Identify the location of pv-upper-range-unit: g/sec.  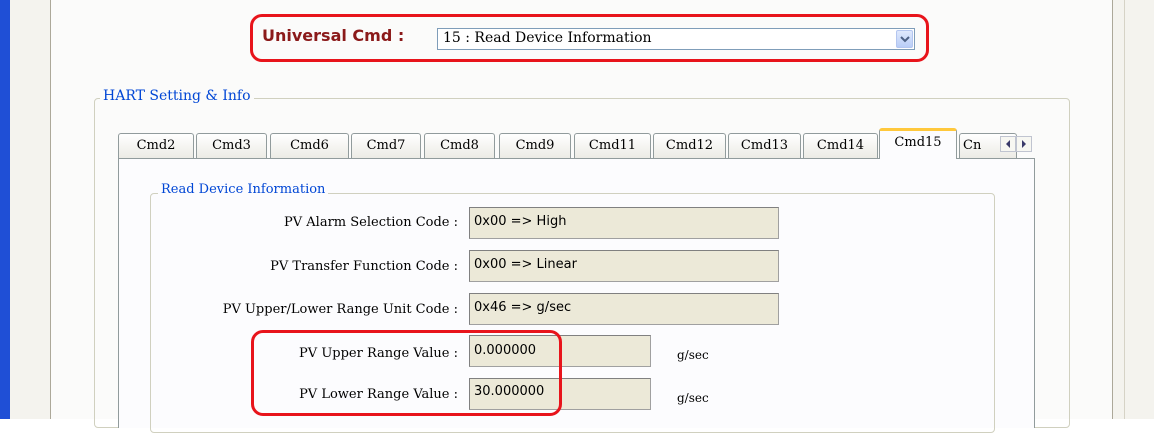
(693, 355).